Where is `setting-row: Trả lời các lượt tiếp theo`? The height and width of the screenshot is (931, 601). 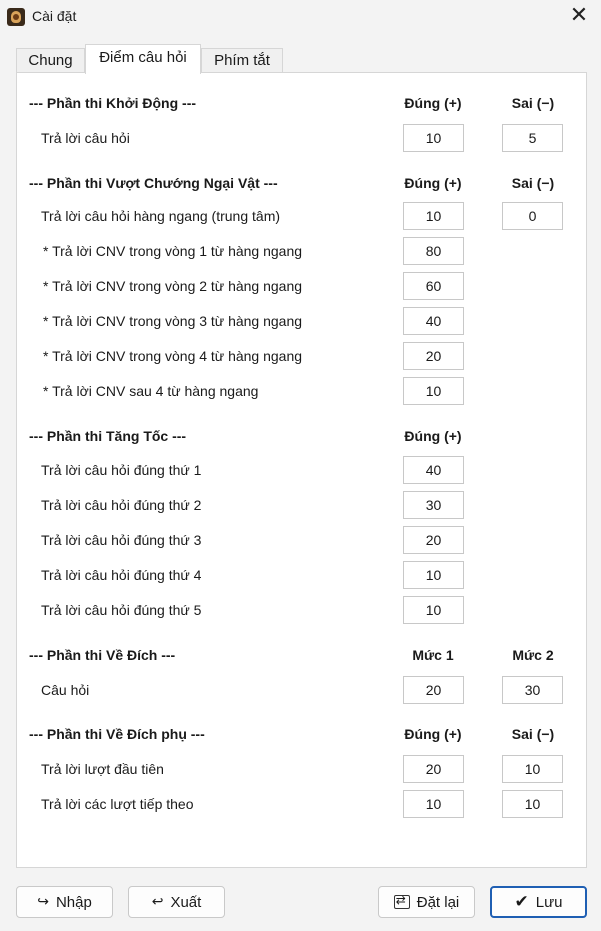 setting-row: Trả lời các lượt tiếp theo is located at coordinates (301, 804).